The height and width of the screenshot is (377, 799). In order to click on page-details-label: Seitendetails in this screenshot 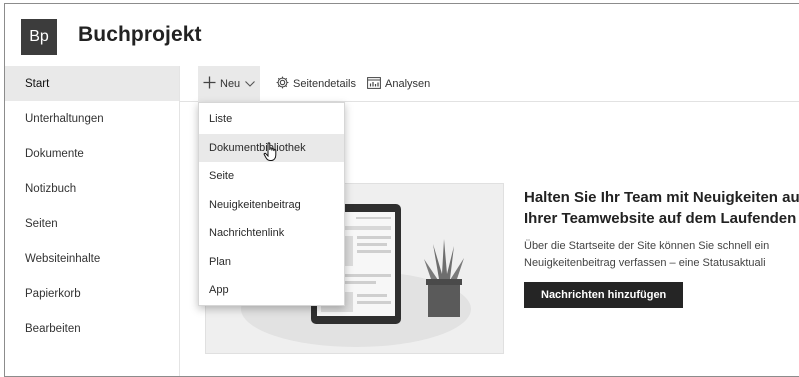, I will do `click(324, 84)`.